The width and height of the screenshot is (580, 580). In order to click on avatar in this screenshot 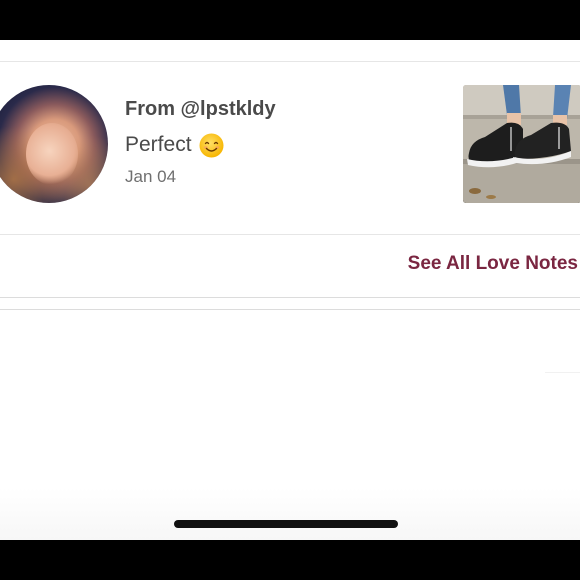, I will do `click(54, 144)`.